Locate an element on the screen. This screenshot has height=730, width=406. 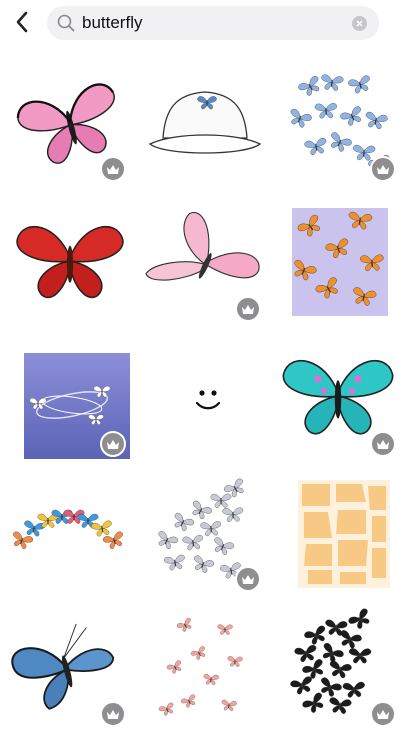
chevron-left-icon is located at coordinates (22, 22).